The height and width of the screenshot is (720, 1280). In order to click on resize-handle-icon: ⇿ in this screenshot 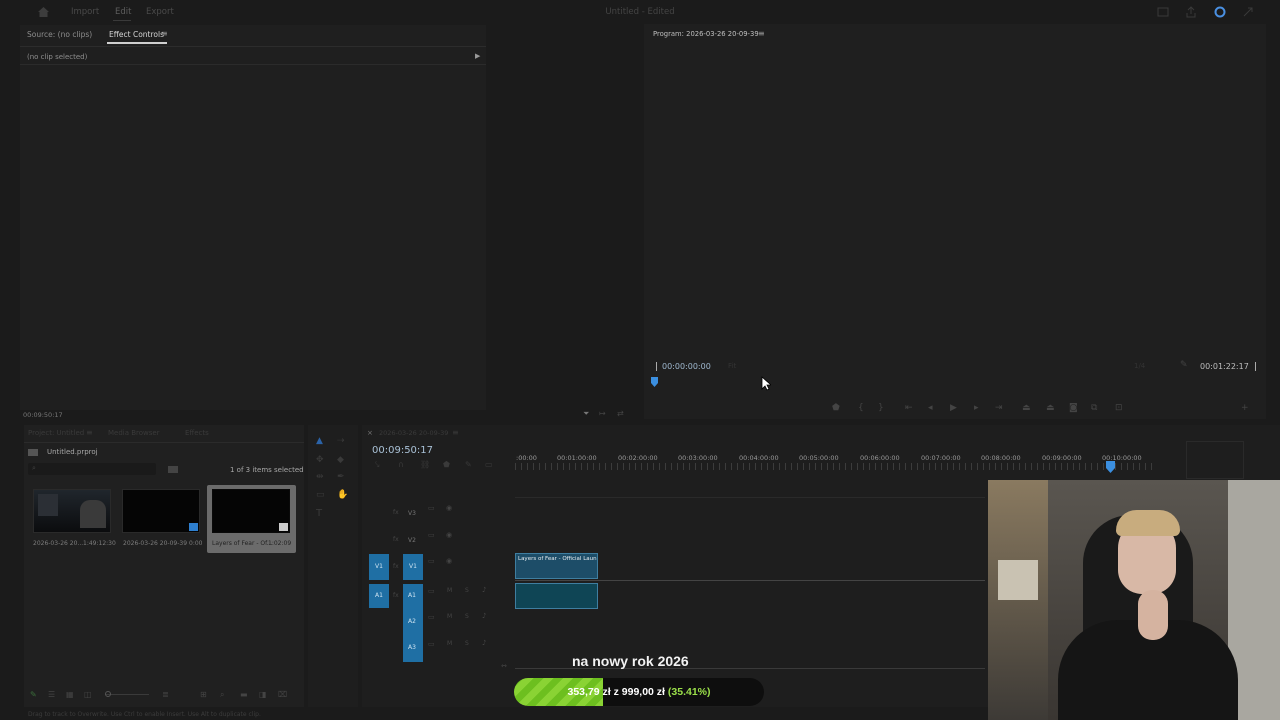, I will do `click(504, 666)`.